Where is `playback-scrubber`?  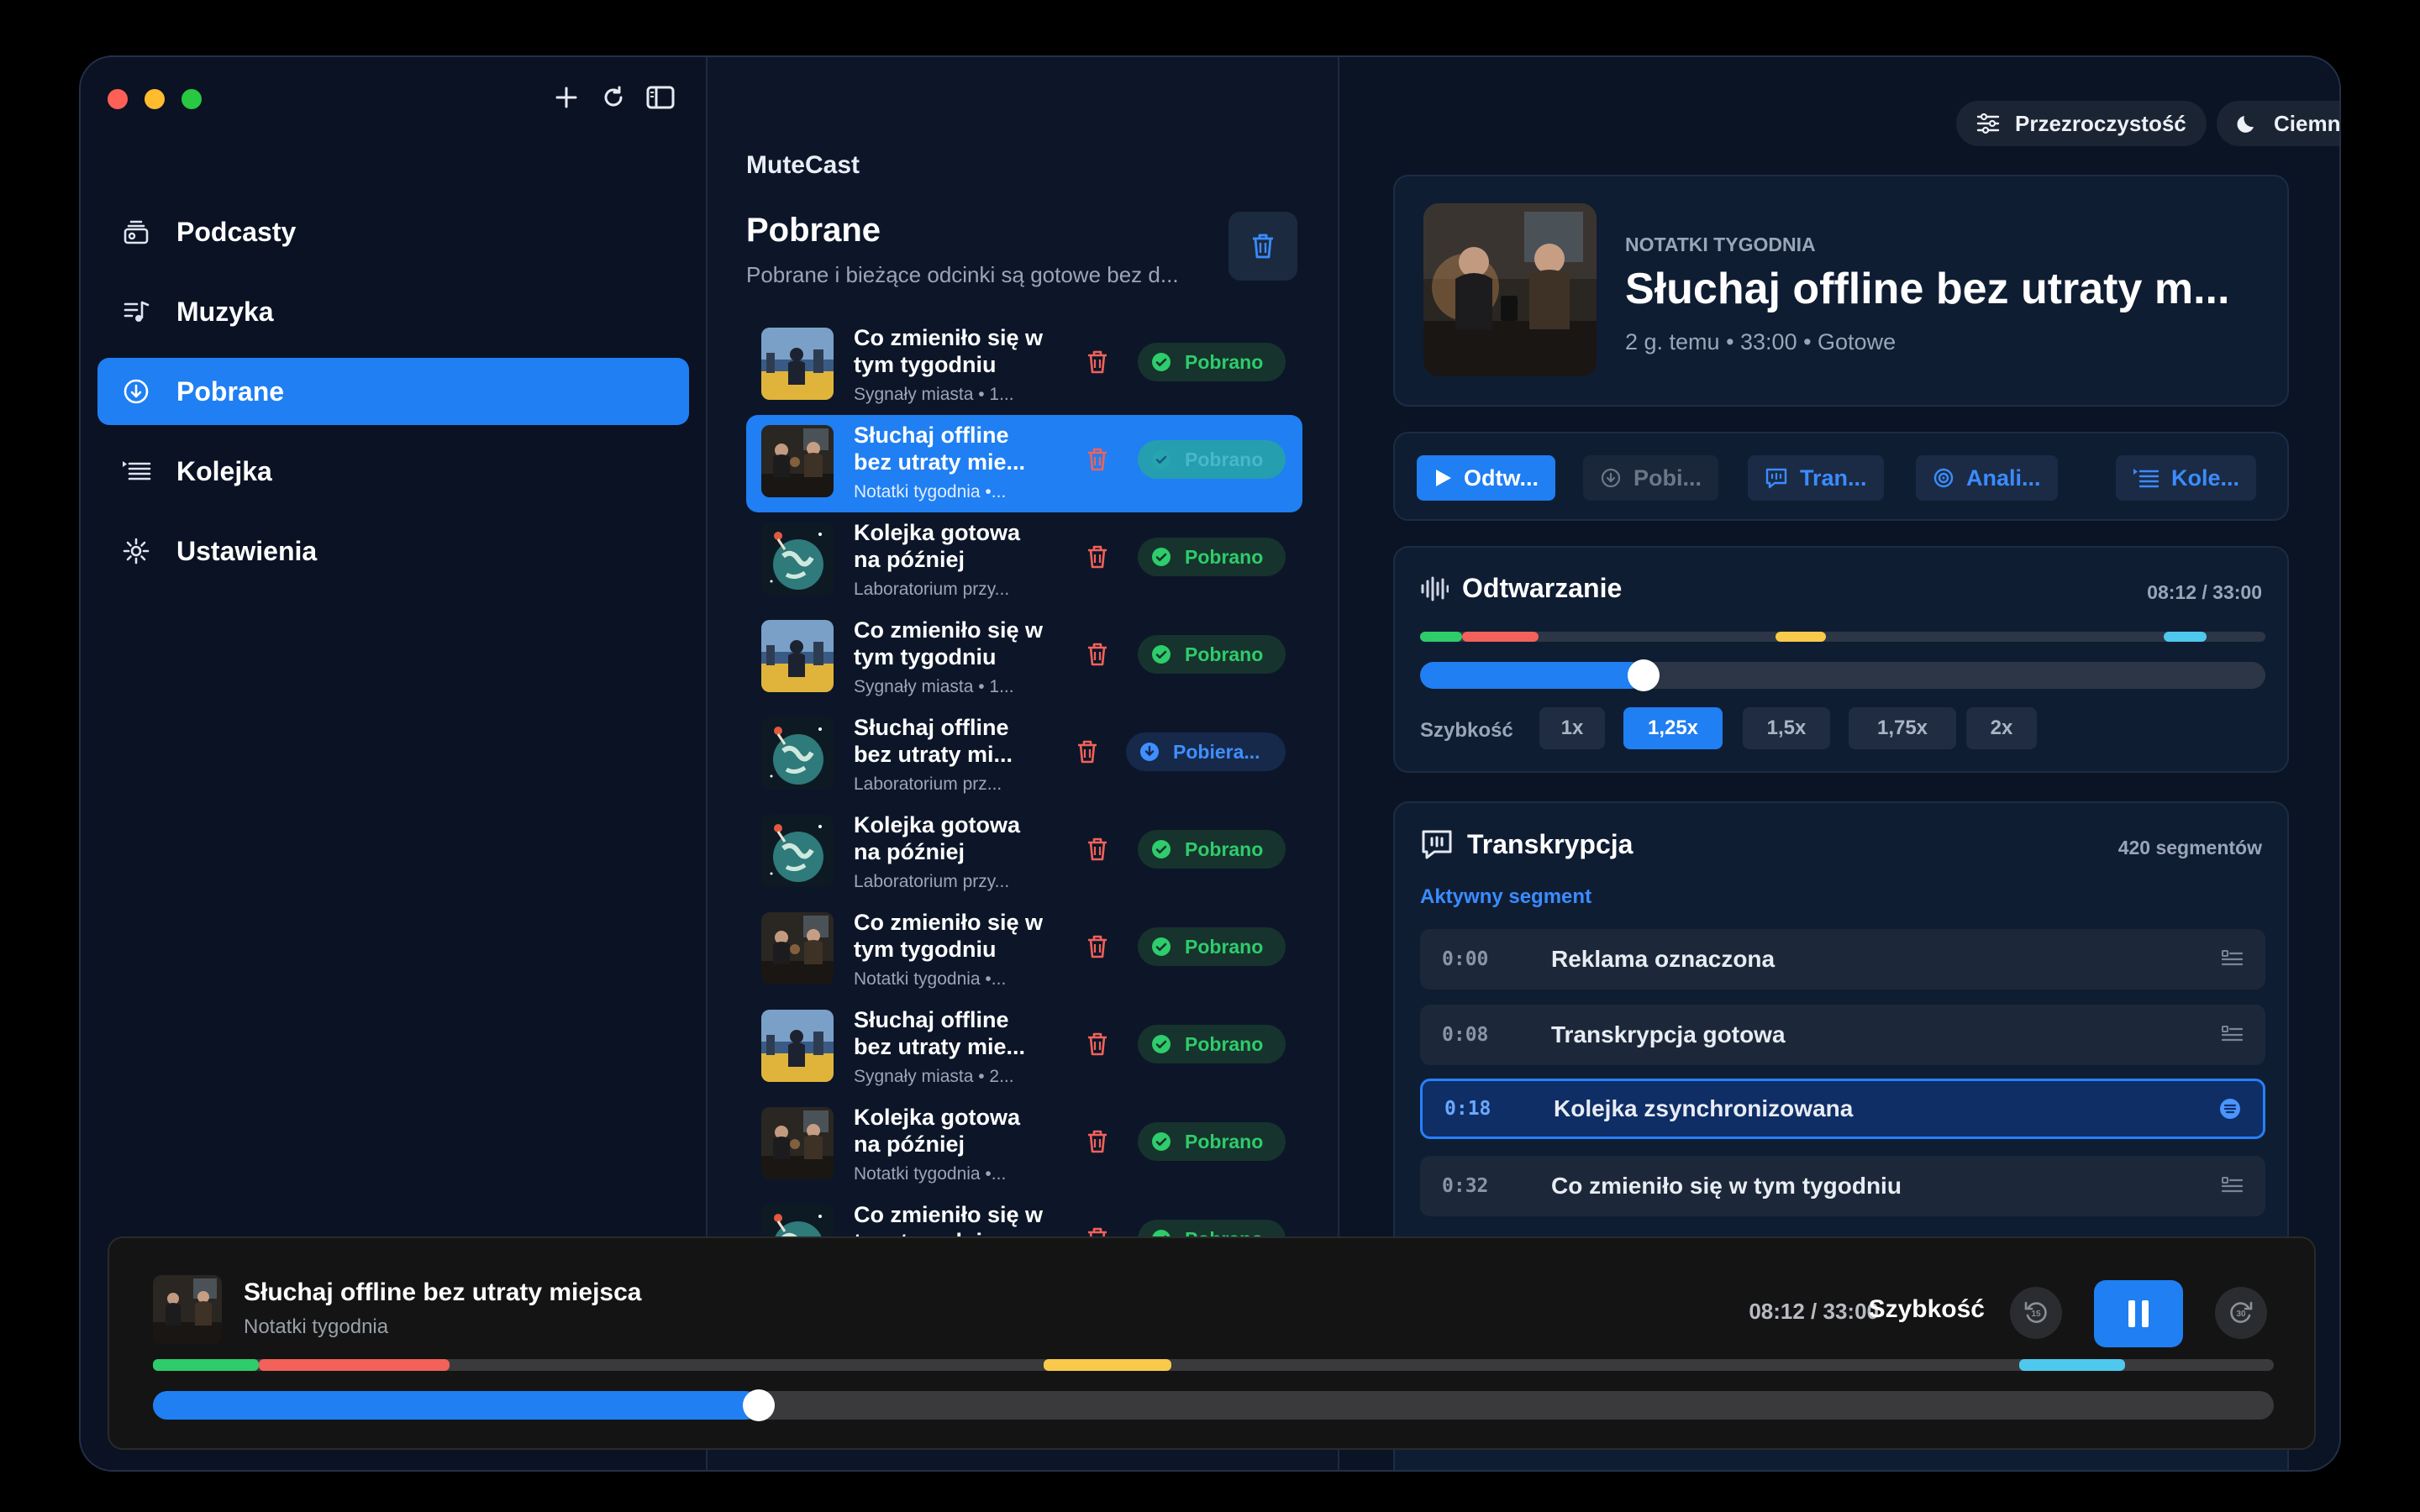 playback-scrubber is located at coordinates (1843, 675).